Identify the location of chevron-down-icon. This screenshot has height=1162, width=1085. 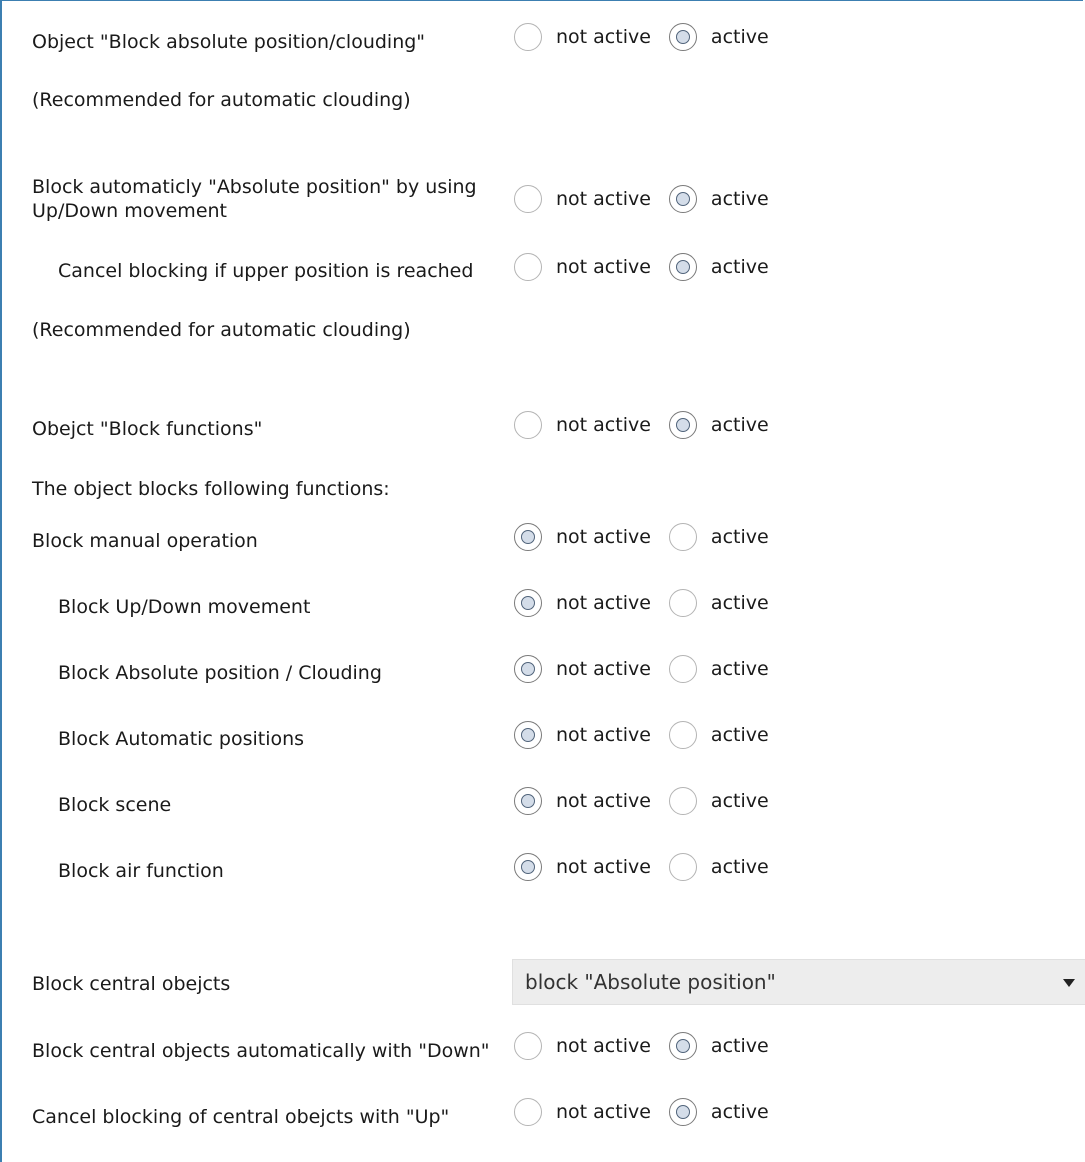
(1069, 983).